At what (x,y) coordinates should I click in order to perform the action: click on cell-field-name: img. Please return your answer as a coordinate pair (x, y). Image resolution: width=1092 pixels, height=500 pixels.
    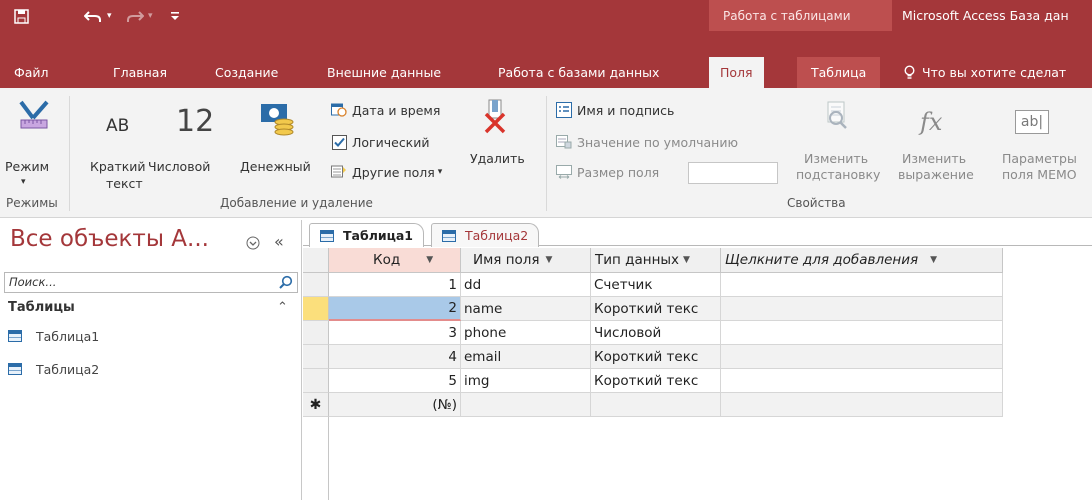
    Looking at the image, I should click on (526, 381).